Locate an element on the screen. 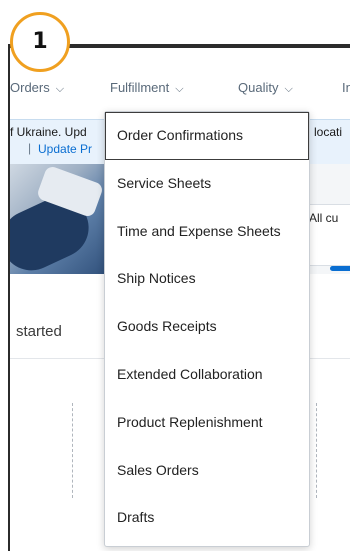  menu-item-sales-orders: Sales Orders is located at coordinates (207, 471).